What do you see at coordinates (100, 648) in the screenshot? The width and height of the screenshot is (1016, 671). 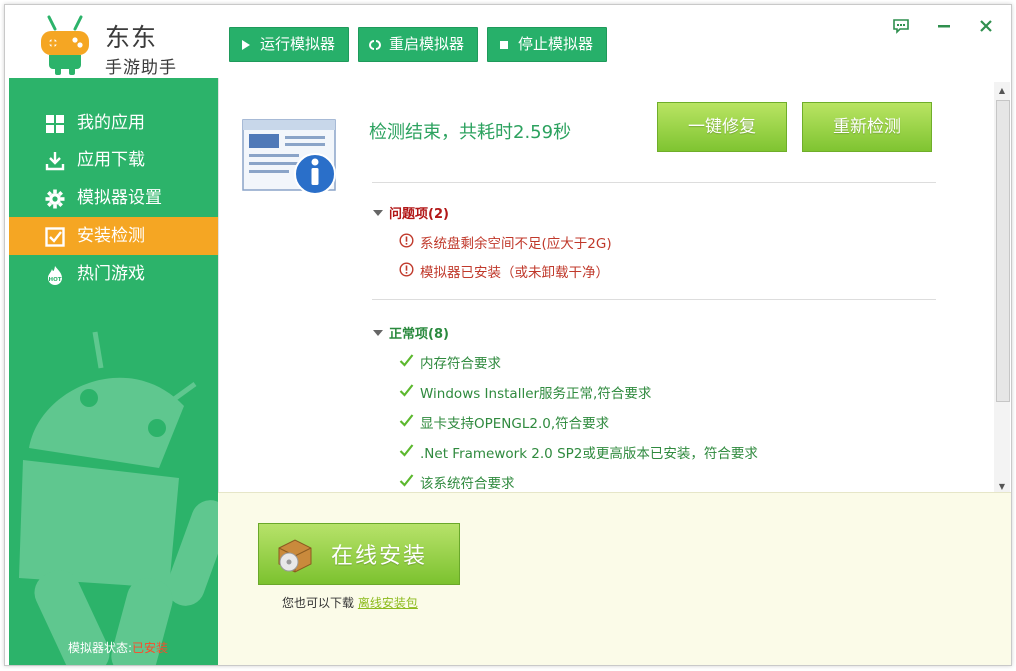 I see `emulator-status-label: 模拟器状态:` at bounding box center [100, 648].